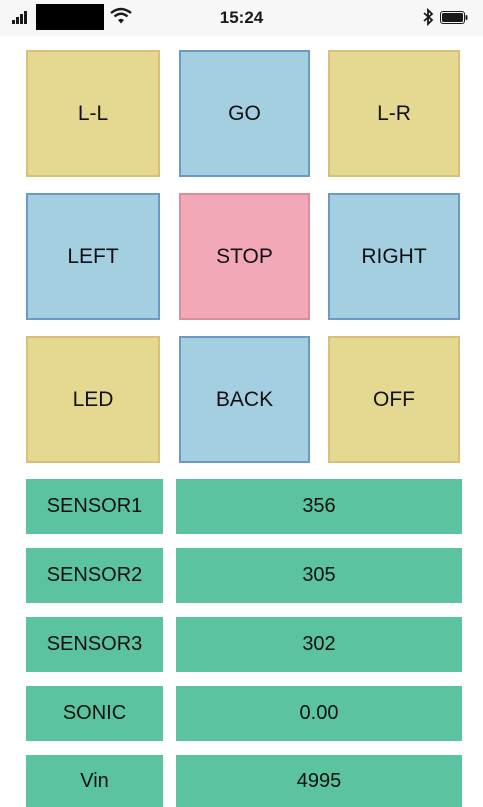 The image size is (483, 807). What do you see at coordinates (394, 256) in the screenshot?
I see `right-button: RIGHT` at bounding box center [394, 256].